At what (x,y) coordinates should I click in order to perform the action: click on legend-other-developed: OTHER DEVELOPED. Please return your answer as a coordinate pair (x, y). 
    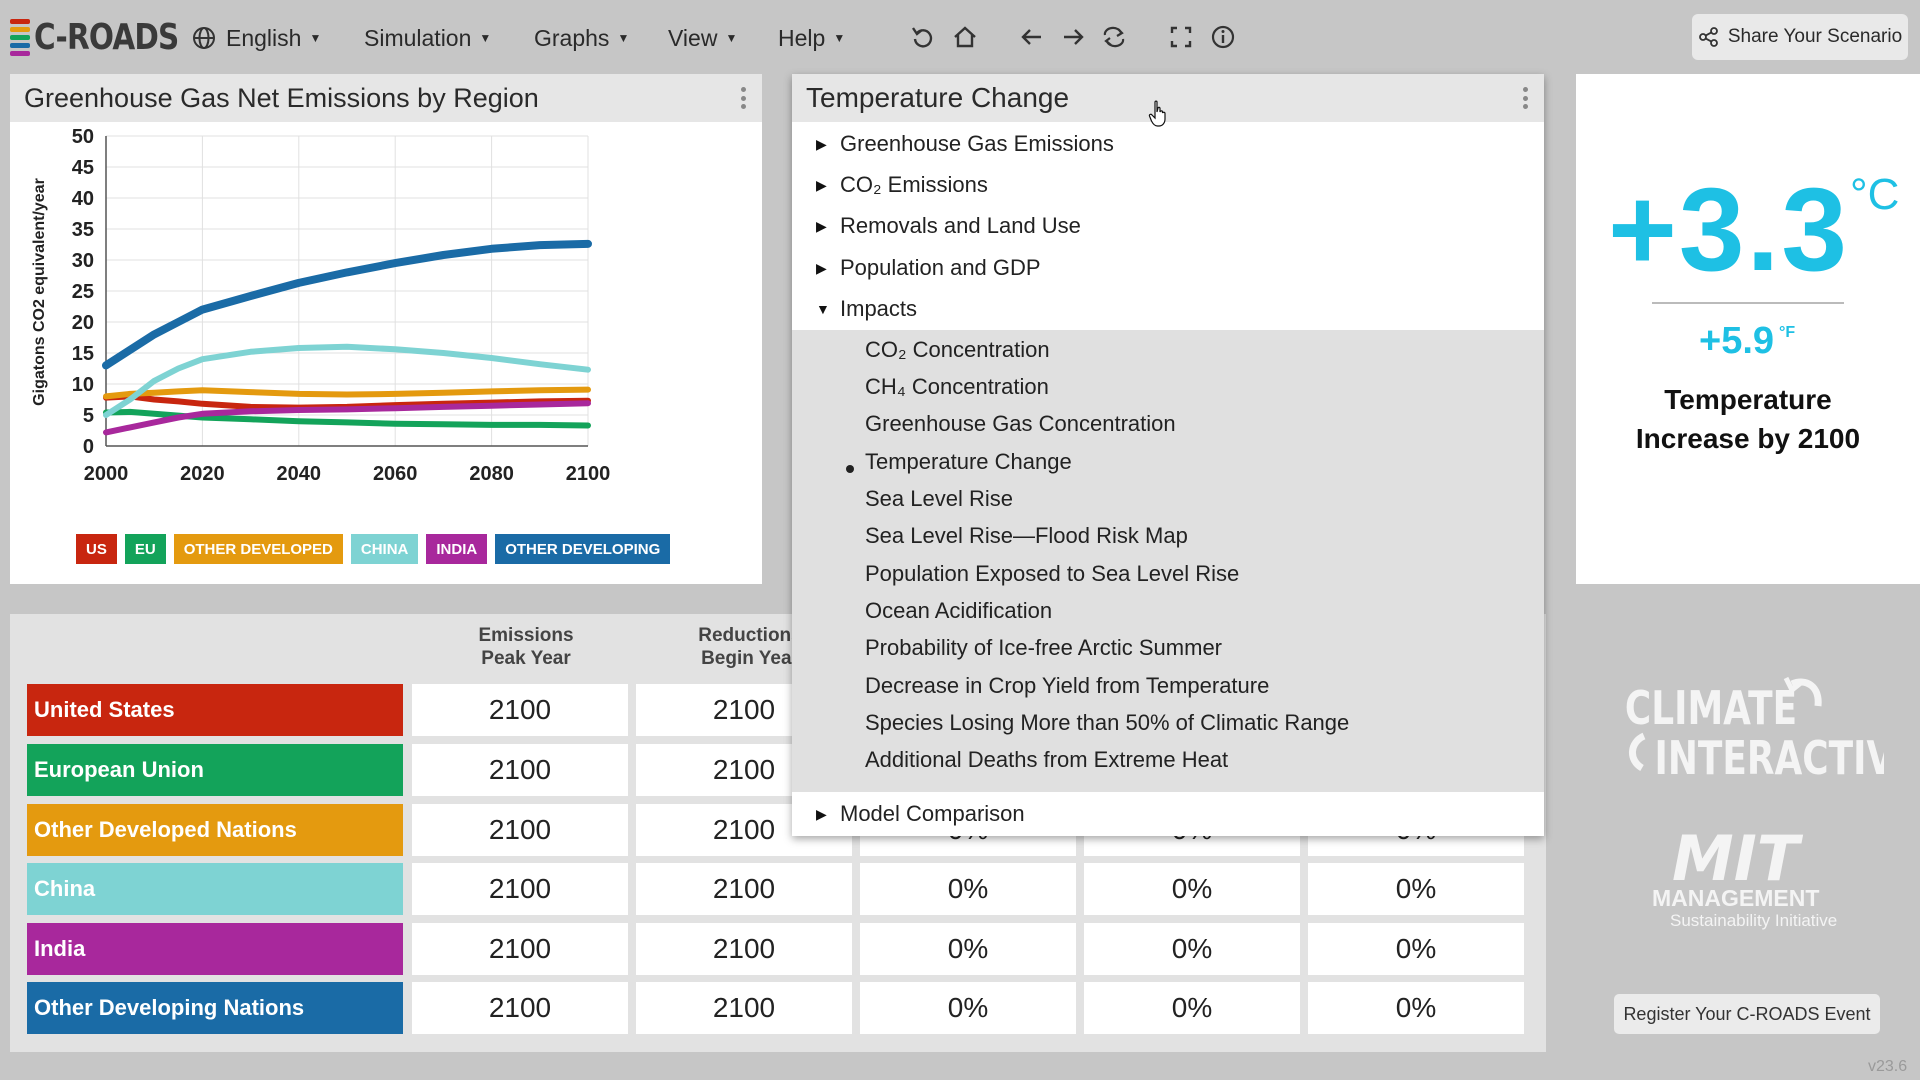
    Looking at the image, I should click on (258, 549).